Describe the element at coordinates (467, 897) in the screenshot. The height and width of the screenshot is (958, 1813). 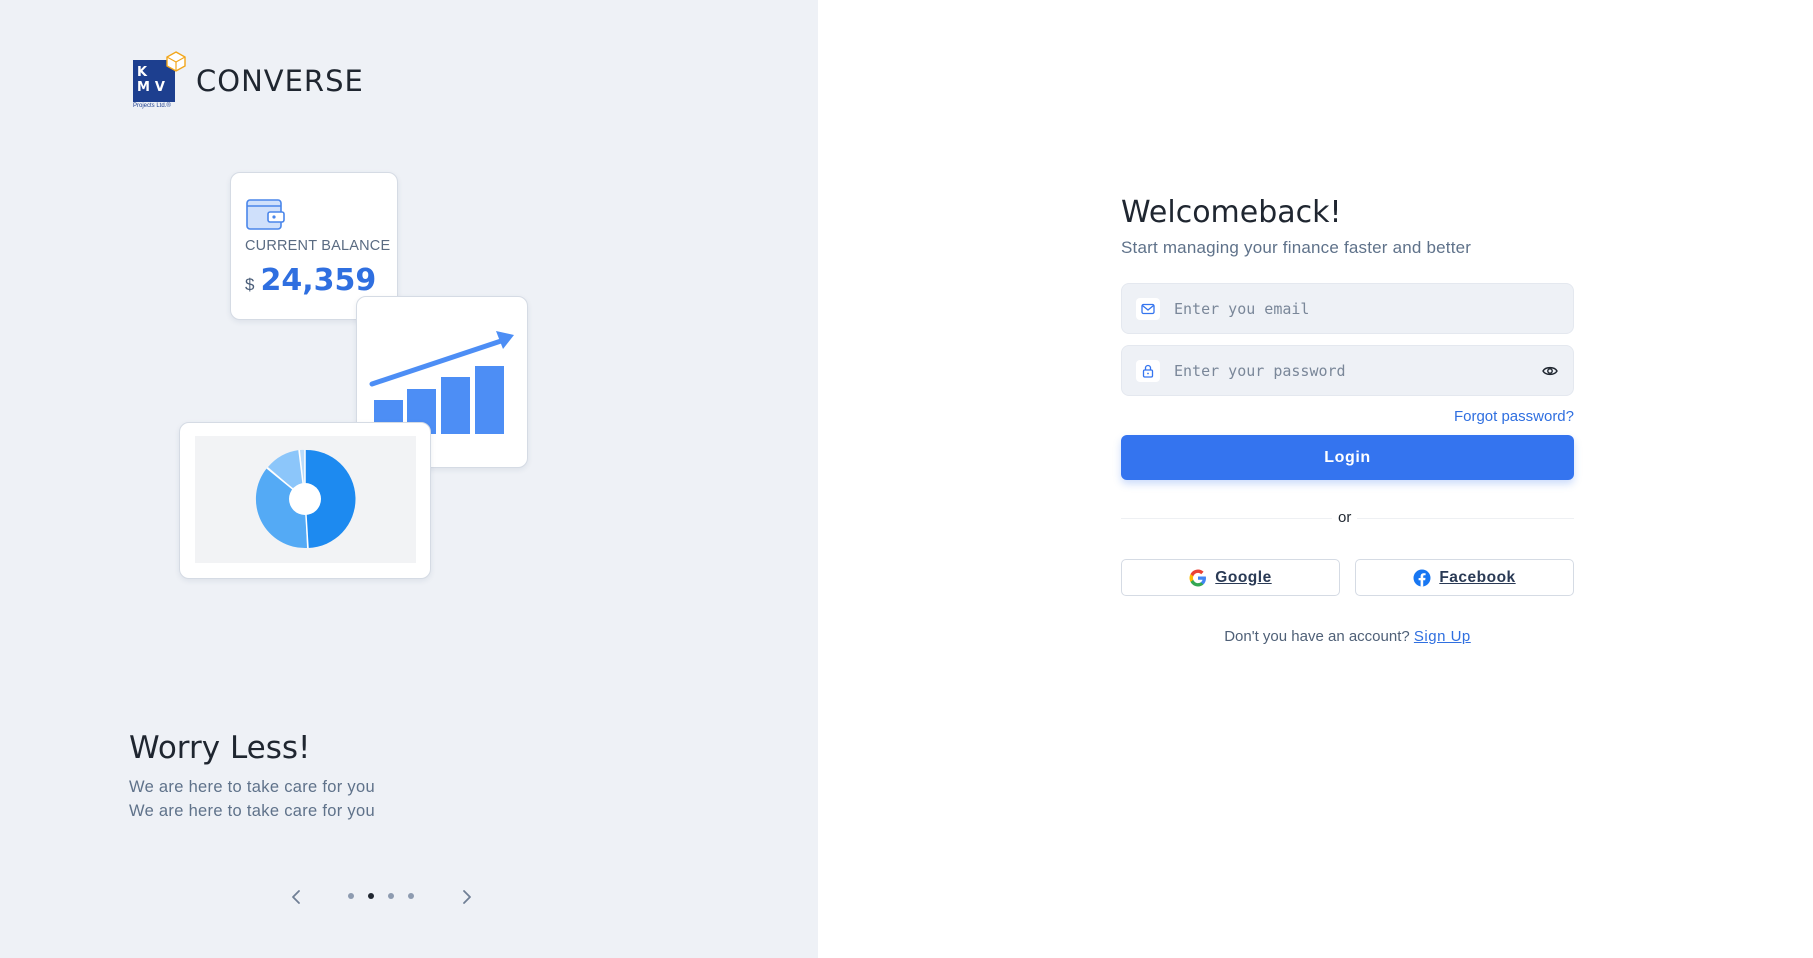
I see `chevron-right-icon` at that location.